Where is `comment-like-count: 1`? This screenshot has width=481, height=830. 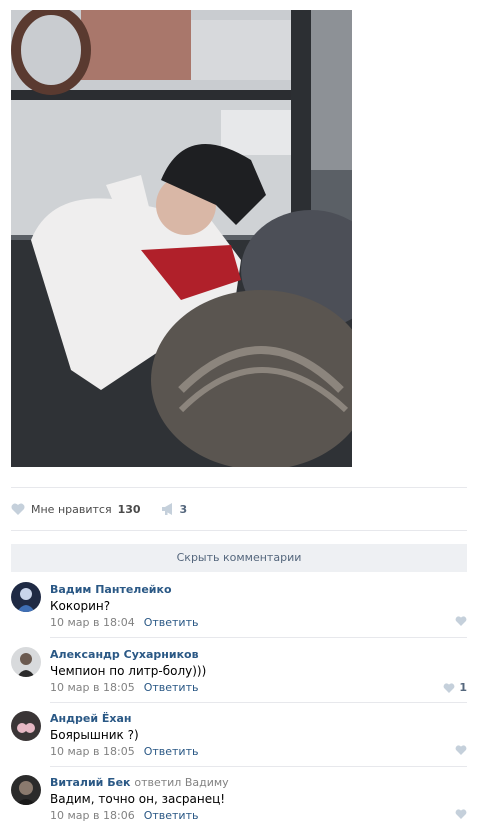 comment-like-count: 1 is located at coordinates (463, 687).